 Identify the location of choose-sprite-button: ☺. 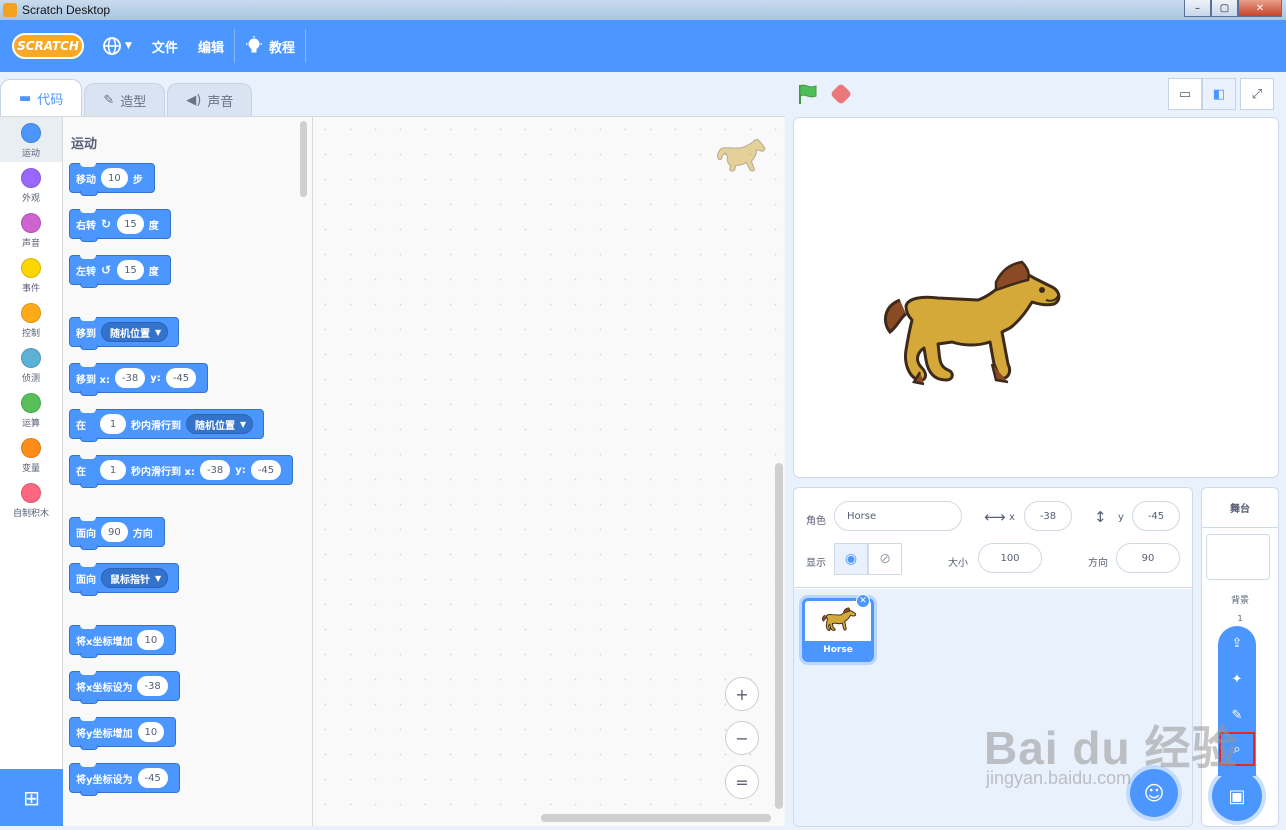
(1154, 793).